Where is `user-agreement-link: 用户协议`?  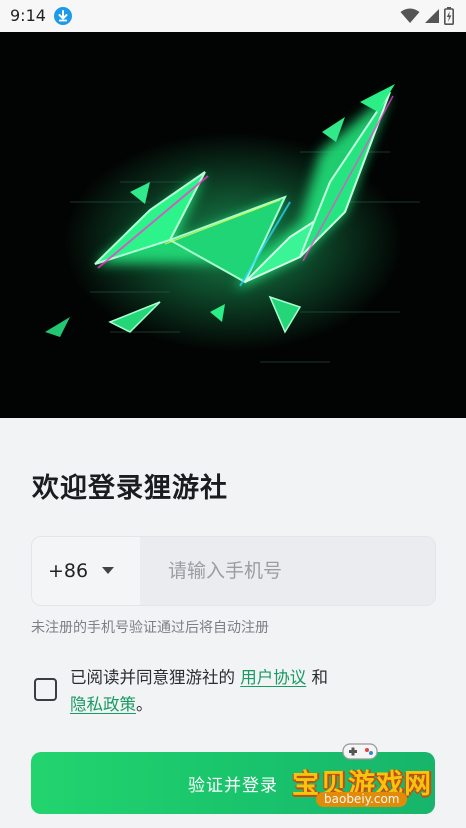
user-agreement-link: 用户协议 is located at coordinates (273, 677).